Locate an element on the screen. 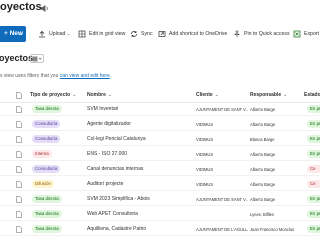 The image size is (320, 240). export-icon is located at coordinates (297, 34).